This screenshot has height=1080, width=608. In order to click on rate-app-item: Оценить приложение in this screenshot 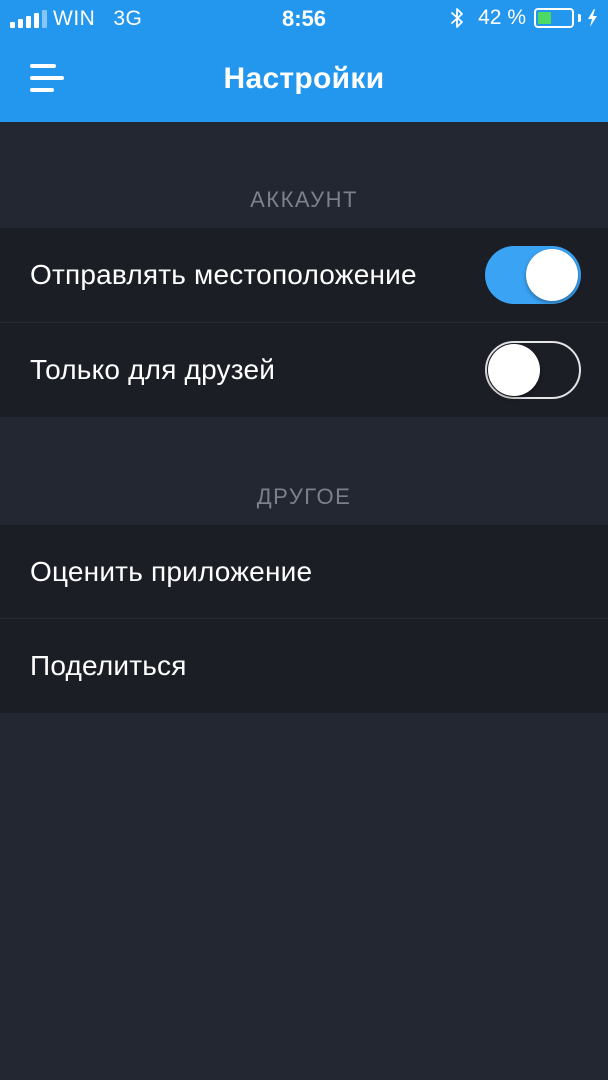, I will do `click(304, 572)`.